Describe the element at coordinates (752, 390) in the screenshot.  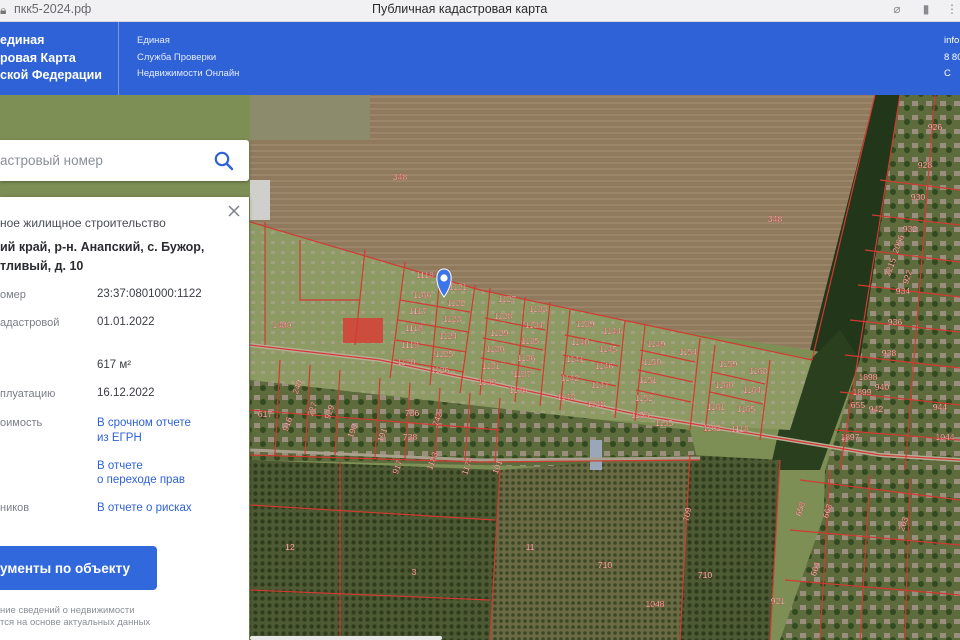
I see `parcel-label: 1164` at that location.